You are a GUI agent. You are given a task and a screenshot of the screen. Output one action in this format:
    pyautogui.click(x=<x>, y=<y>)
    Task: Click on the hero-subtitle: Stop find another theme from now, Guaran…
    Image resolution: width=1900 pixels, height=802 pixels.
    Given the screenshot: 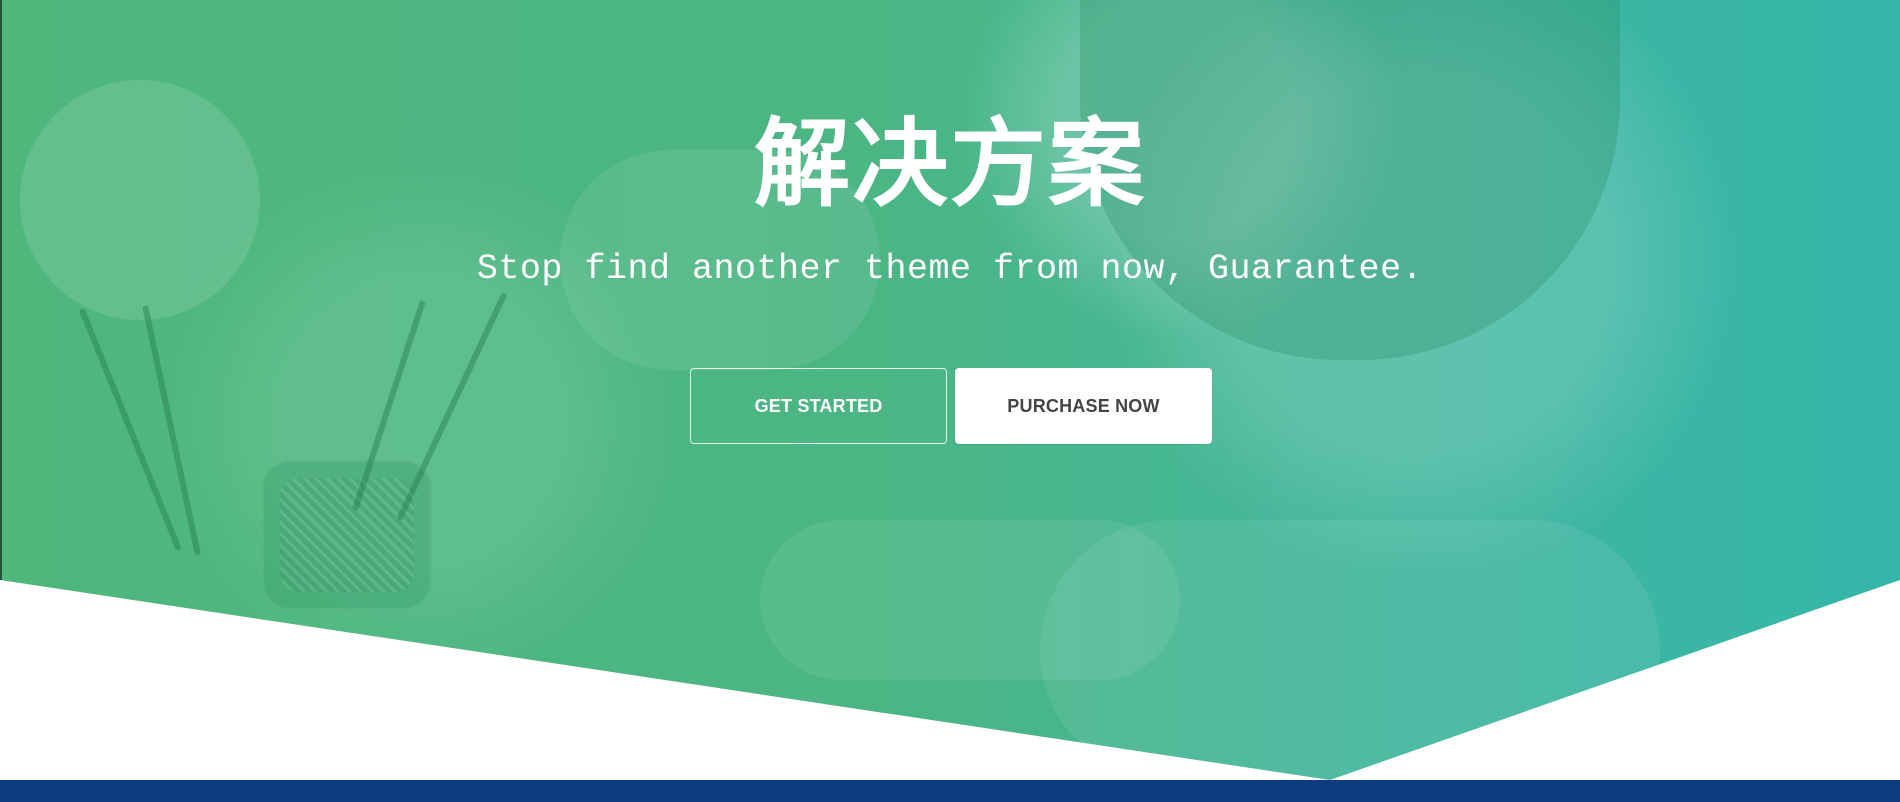 What is the action you would take?
    pyautogui.click(x=950, y=269)
    